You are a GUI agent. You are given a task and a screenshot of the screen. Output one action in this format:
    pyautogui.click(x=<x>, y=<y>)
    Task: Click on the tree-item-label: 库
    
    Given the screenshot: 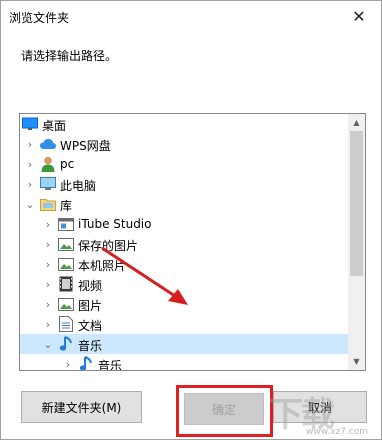 What is the action you would take?
    pyautogui.click(x=66, y=206)
    